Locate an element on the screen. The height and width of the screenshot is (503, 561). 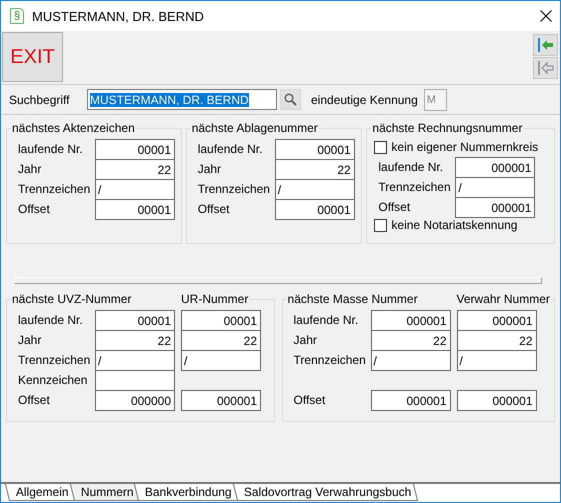
input-field is located at coordinates (135, 380).